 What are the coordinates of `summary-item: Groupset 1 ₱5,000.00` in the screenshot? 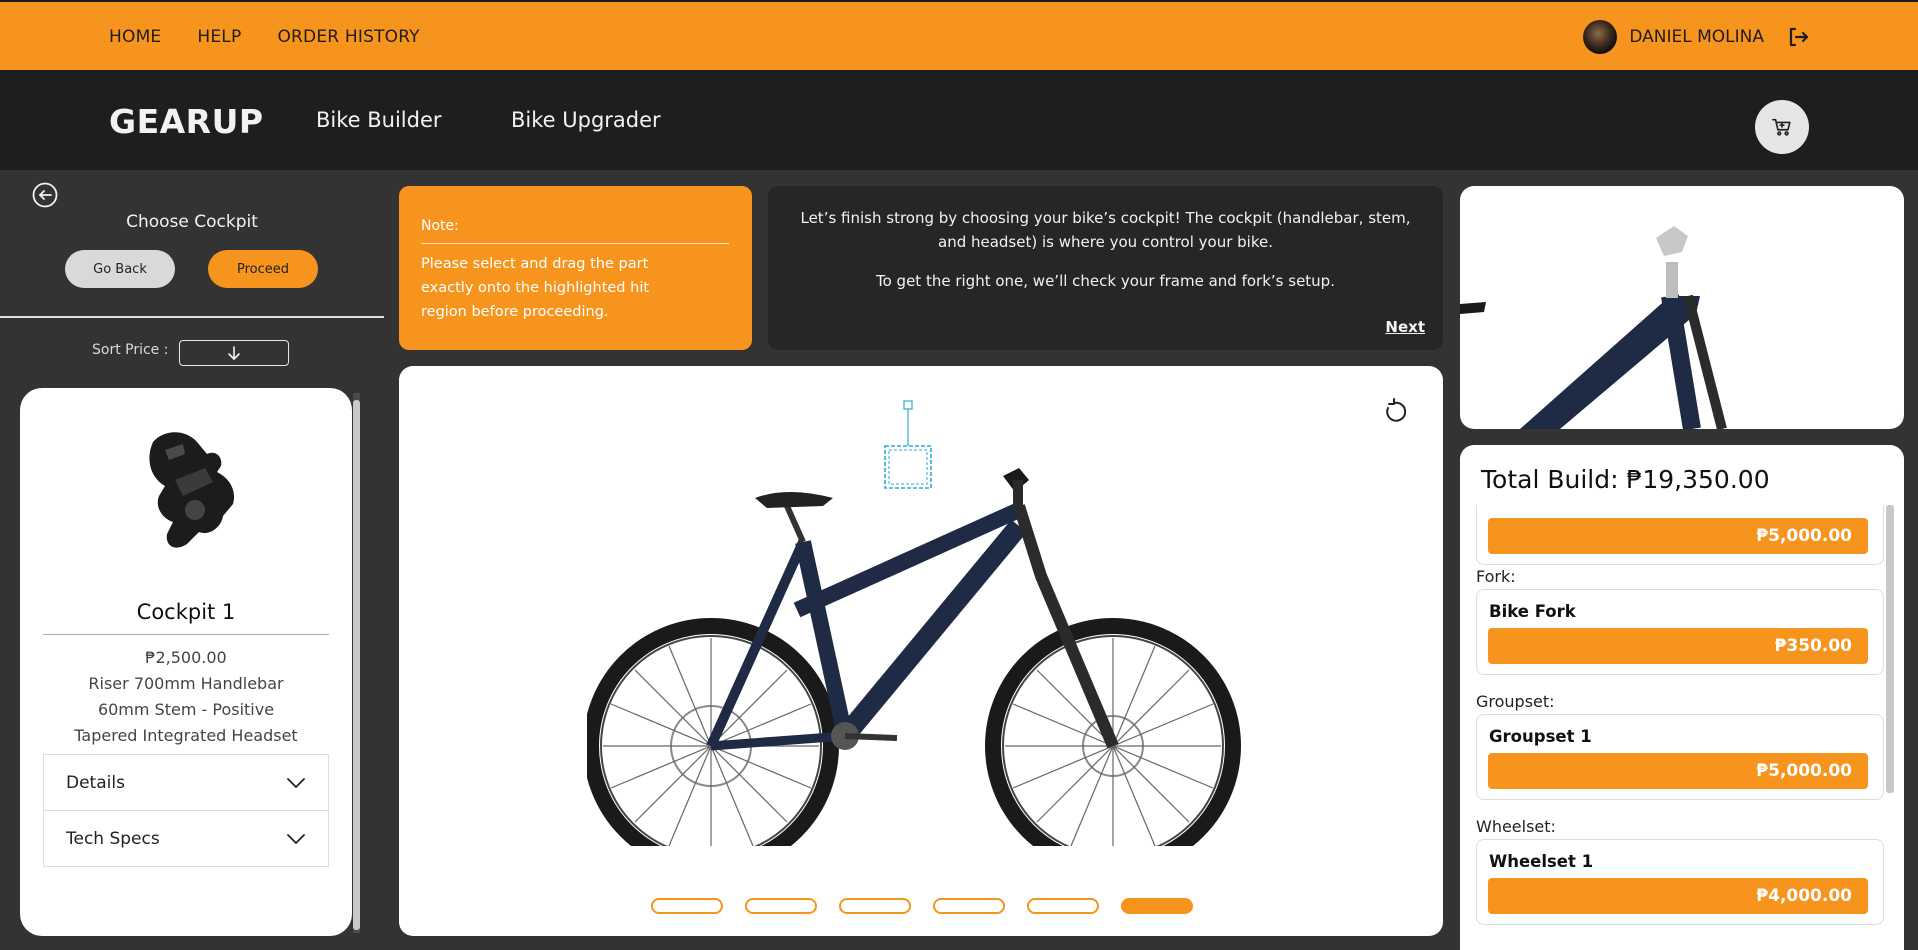 It's located at (1680, 757).